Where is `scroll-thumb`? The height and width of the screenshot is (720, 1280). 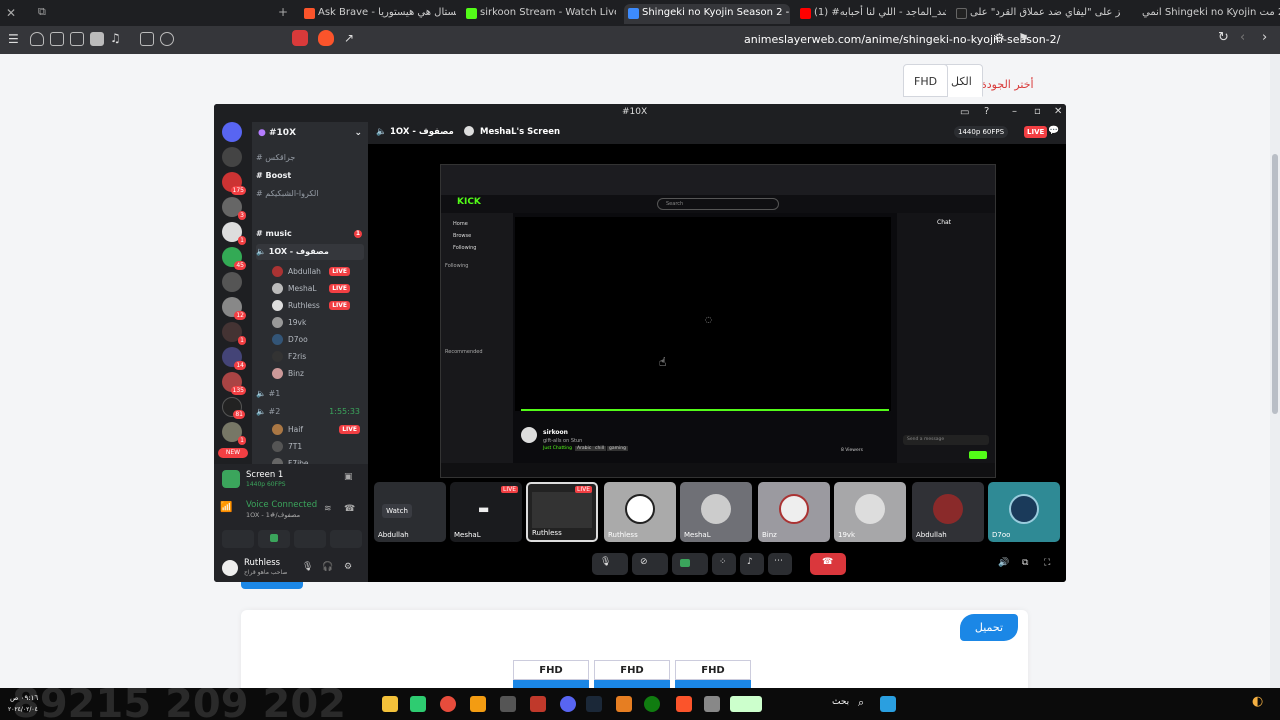
scroll-thumb is located at coordinates (1275, 284).